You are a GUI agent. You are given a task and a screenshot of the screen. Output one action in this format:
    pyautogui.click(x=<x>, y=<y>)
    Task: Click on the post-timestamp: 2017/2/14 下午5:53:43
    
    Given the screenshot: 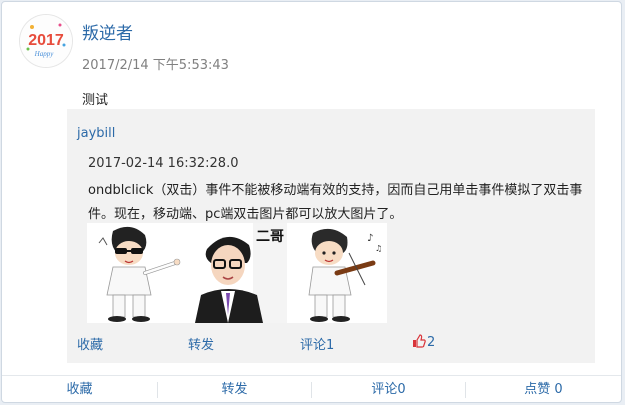 What is the action you would take?
    pyautogui.click(x=155, y=65)
    